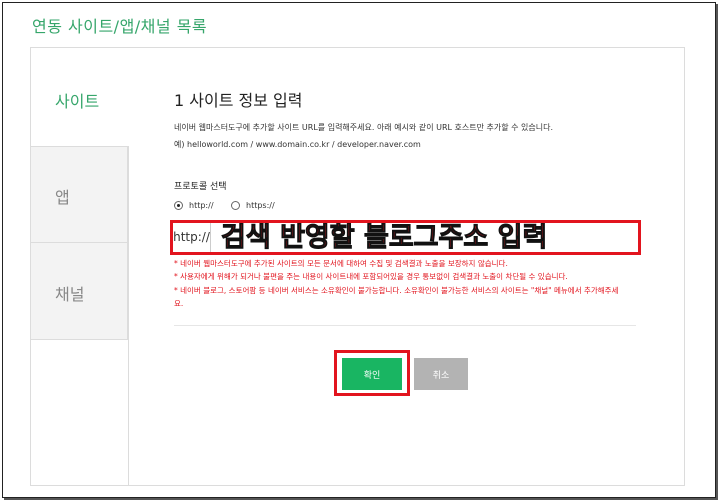 This screenshot has width=720, height=502. Describe the element at coordinates (62, 197) in the screenshot. I see `tab-app-label: 앱` at that location.